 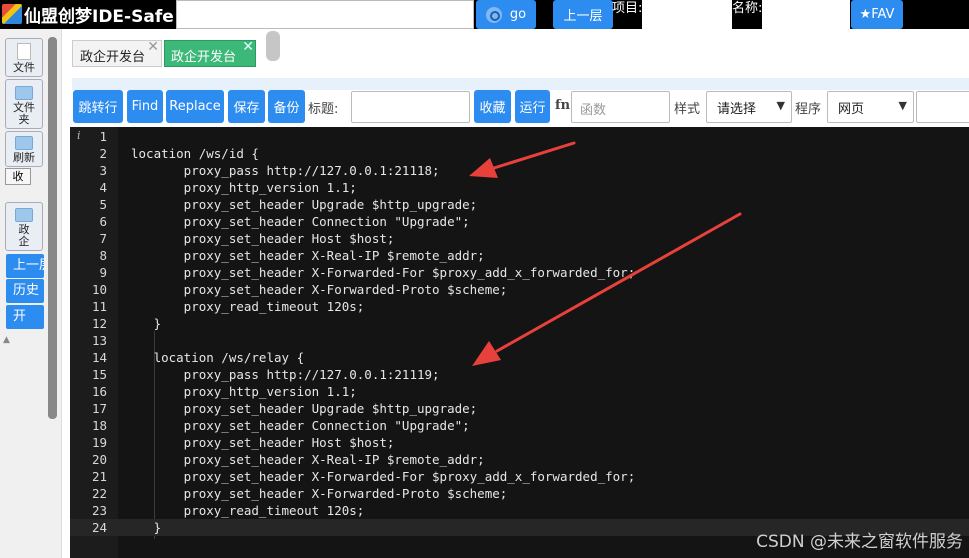 I want to click on watermark: CSDN @未来之窗软件服务, so click(x=859, y=542).